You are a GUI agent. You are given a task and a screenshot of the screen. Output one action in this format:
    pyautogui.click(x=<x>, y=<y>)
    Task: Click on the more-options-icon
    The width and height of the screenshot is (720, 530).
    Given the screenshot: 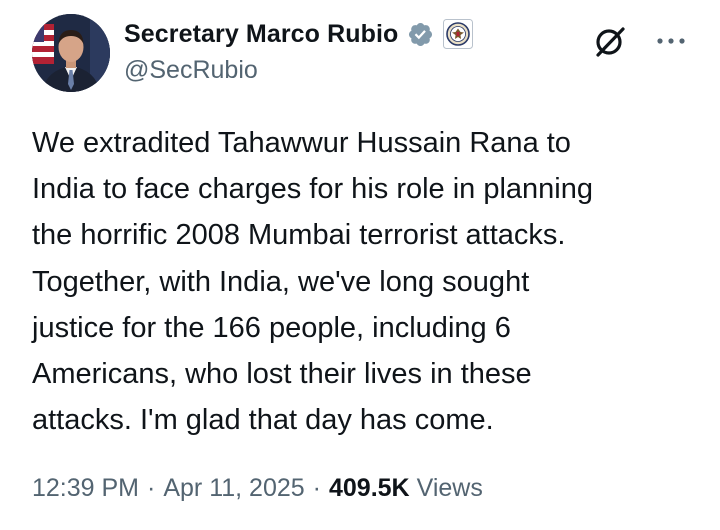 What is the action you would take?
    pyautogui.click(x=671, y=41)
    